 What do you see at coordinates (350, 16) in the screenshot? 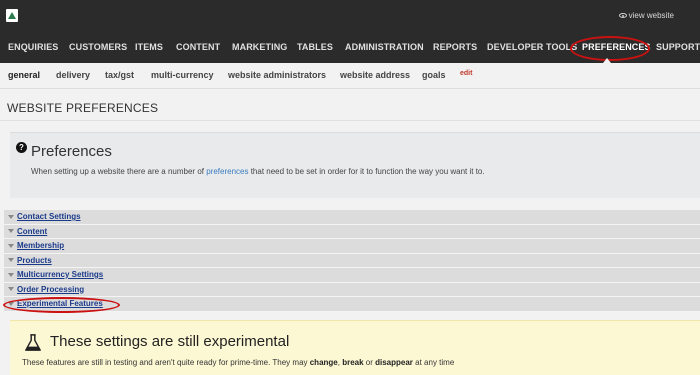
I see `top-bar: view website` at bounding box center [350, 16].